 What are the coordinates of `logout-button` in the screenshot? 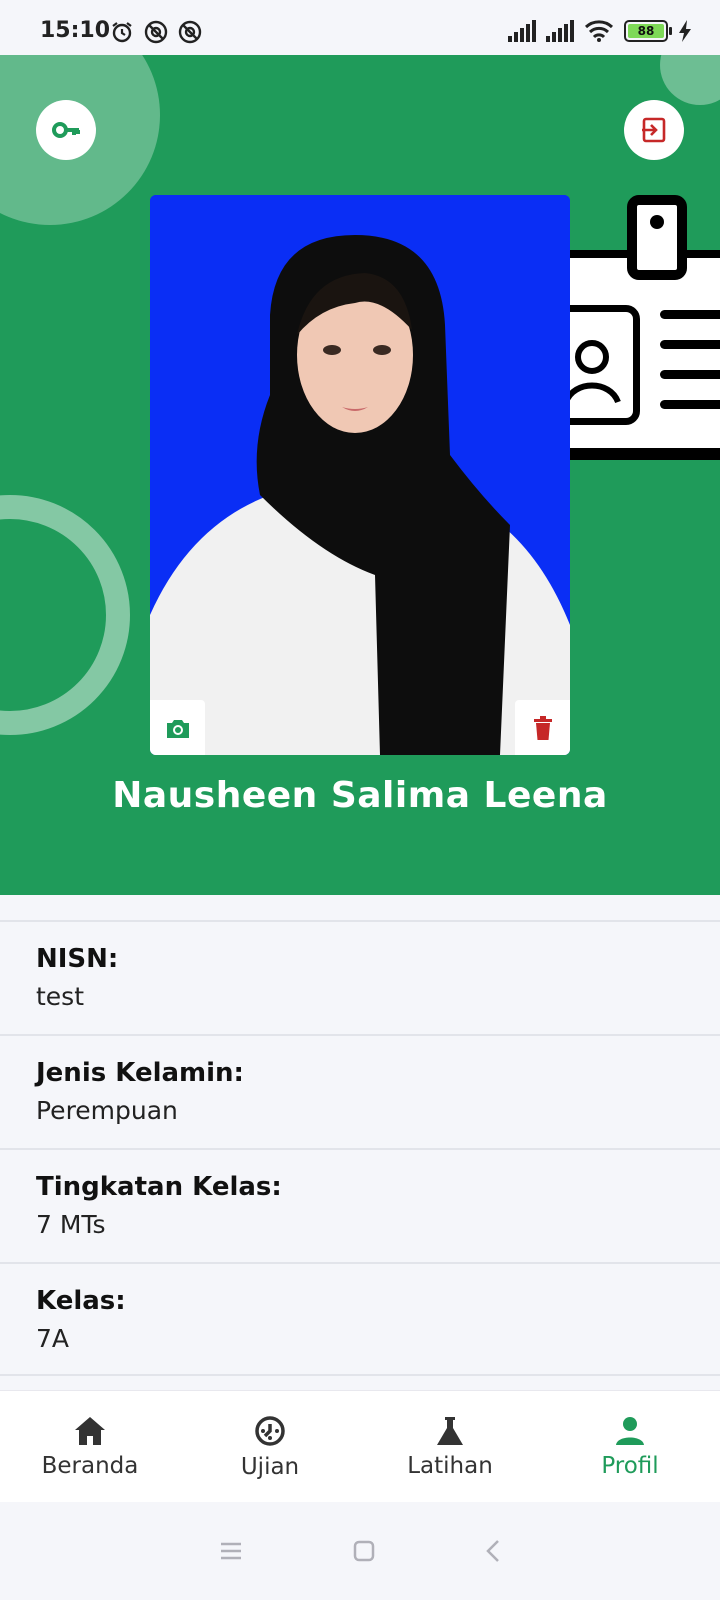 It's located at (654, 130).